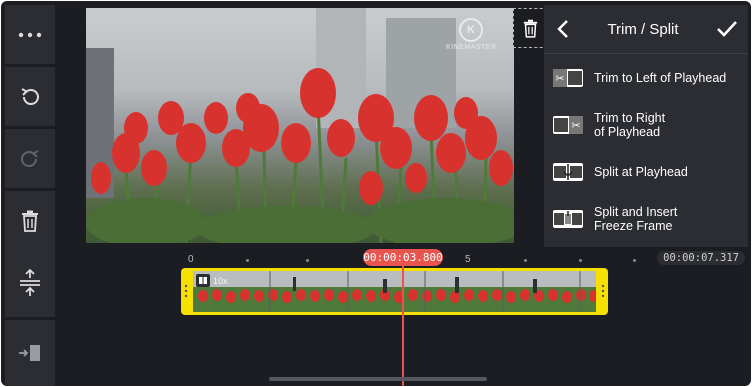 The image size is (752, 387). I want to click on undo-button, so click(30, 96).